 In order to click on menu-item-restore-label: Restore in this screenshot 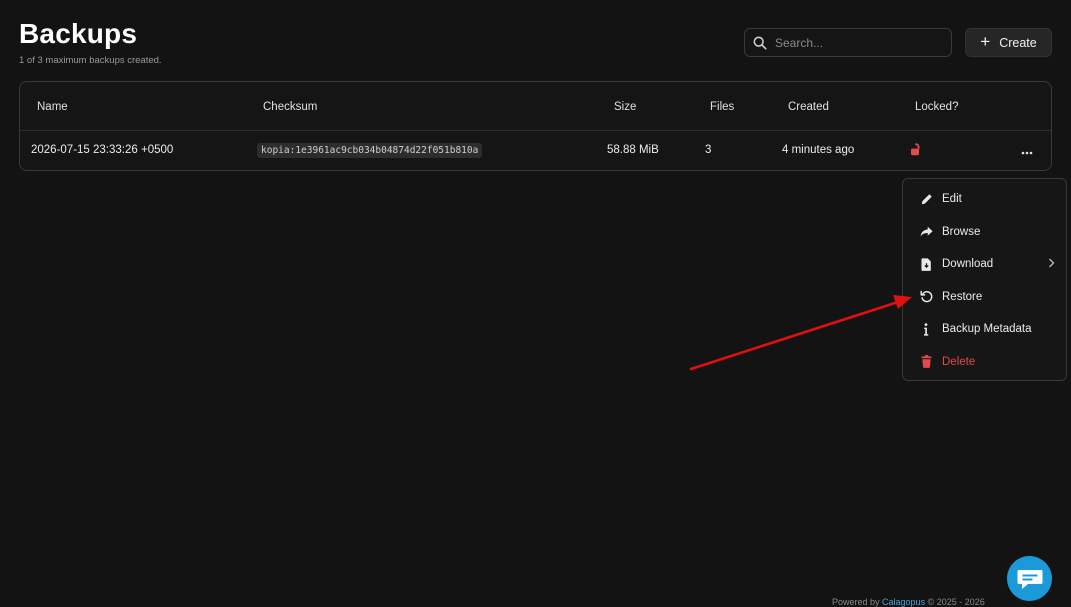, I will do `click(962, 296)`.